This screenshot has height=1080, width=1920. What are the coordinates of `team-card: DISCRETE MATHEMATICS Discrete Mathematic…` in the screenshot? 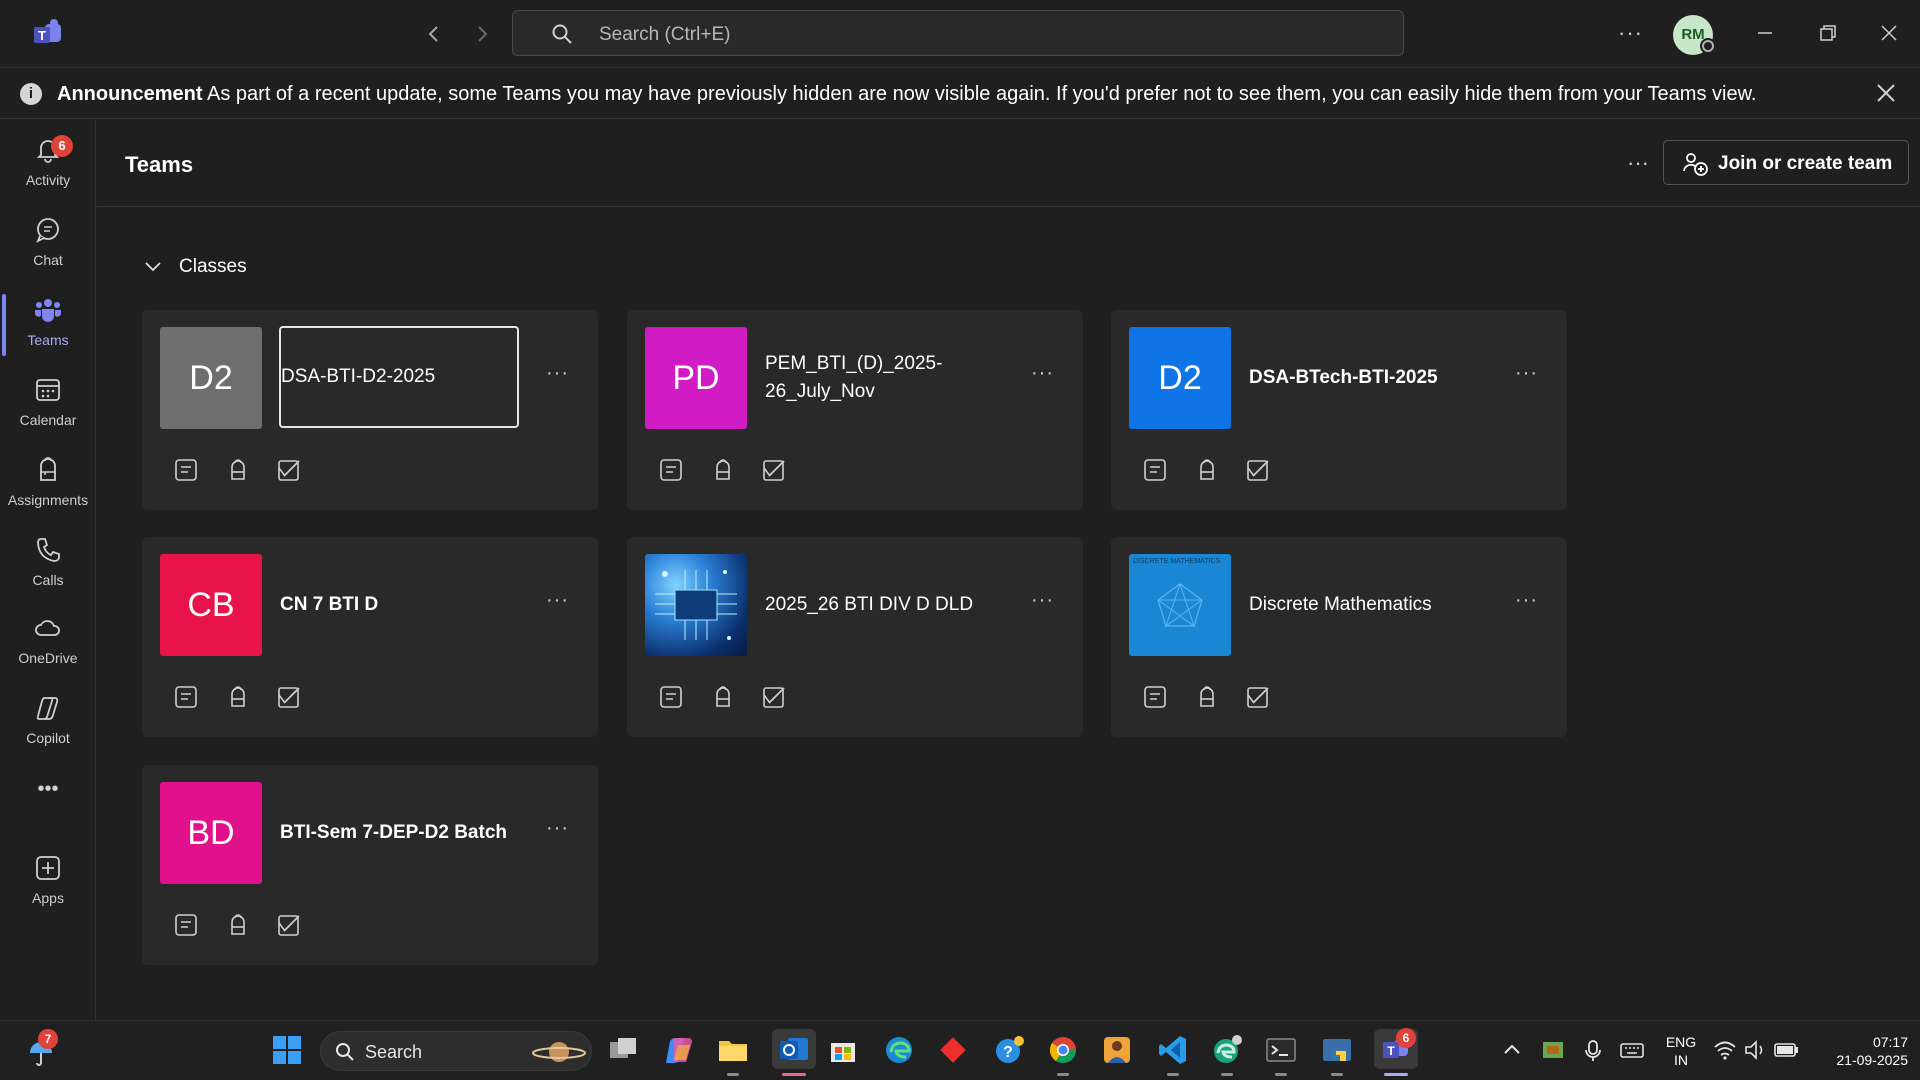 It's located at (1339, 637).